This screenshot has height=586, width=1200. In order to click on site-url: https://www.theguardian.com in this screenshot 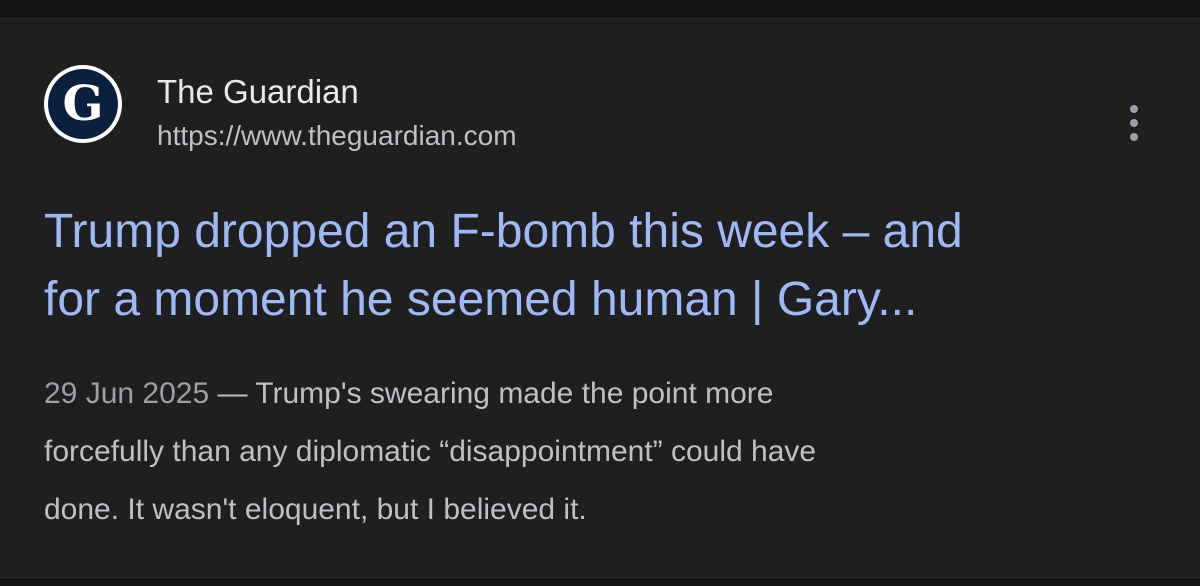, I will do `click(337, 136)`.